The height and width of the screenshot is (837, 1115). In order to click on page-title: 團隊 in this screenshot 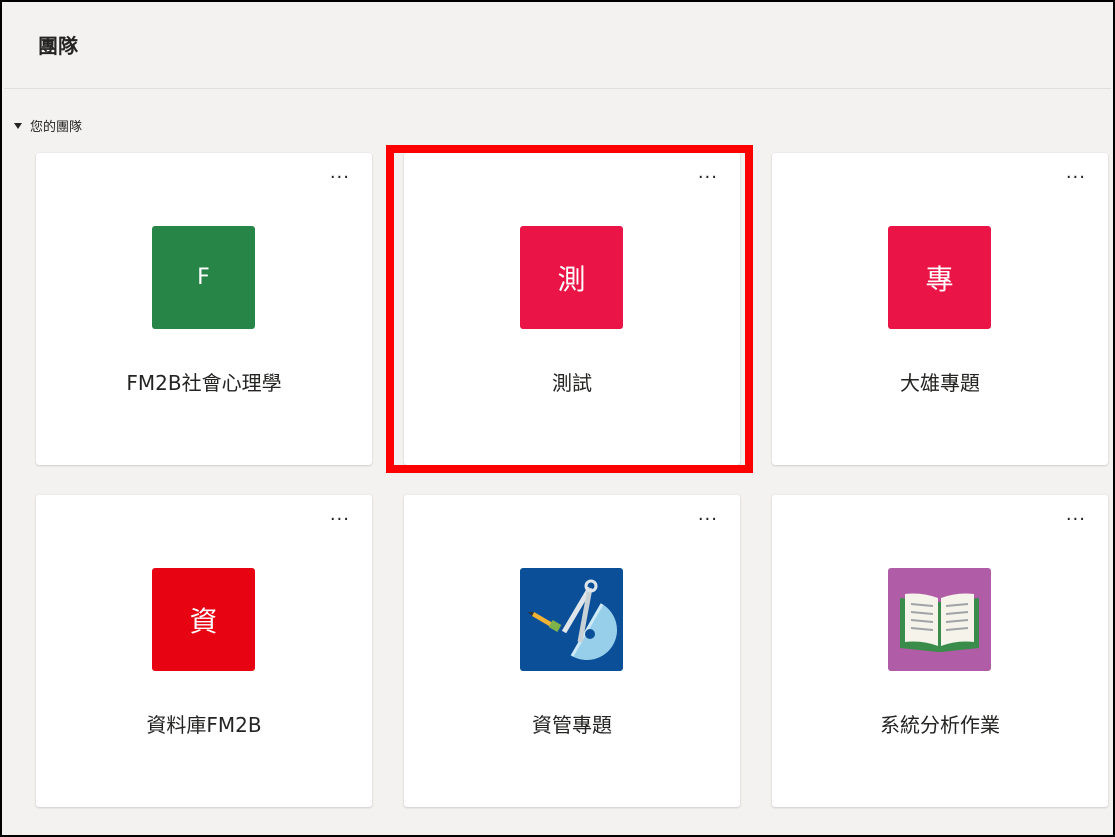, I will do `click(58, 46)`.